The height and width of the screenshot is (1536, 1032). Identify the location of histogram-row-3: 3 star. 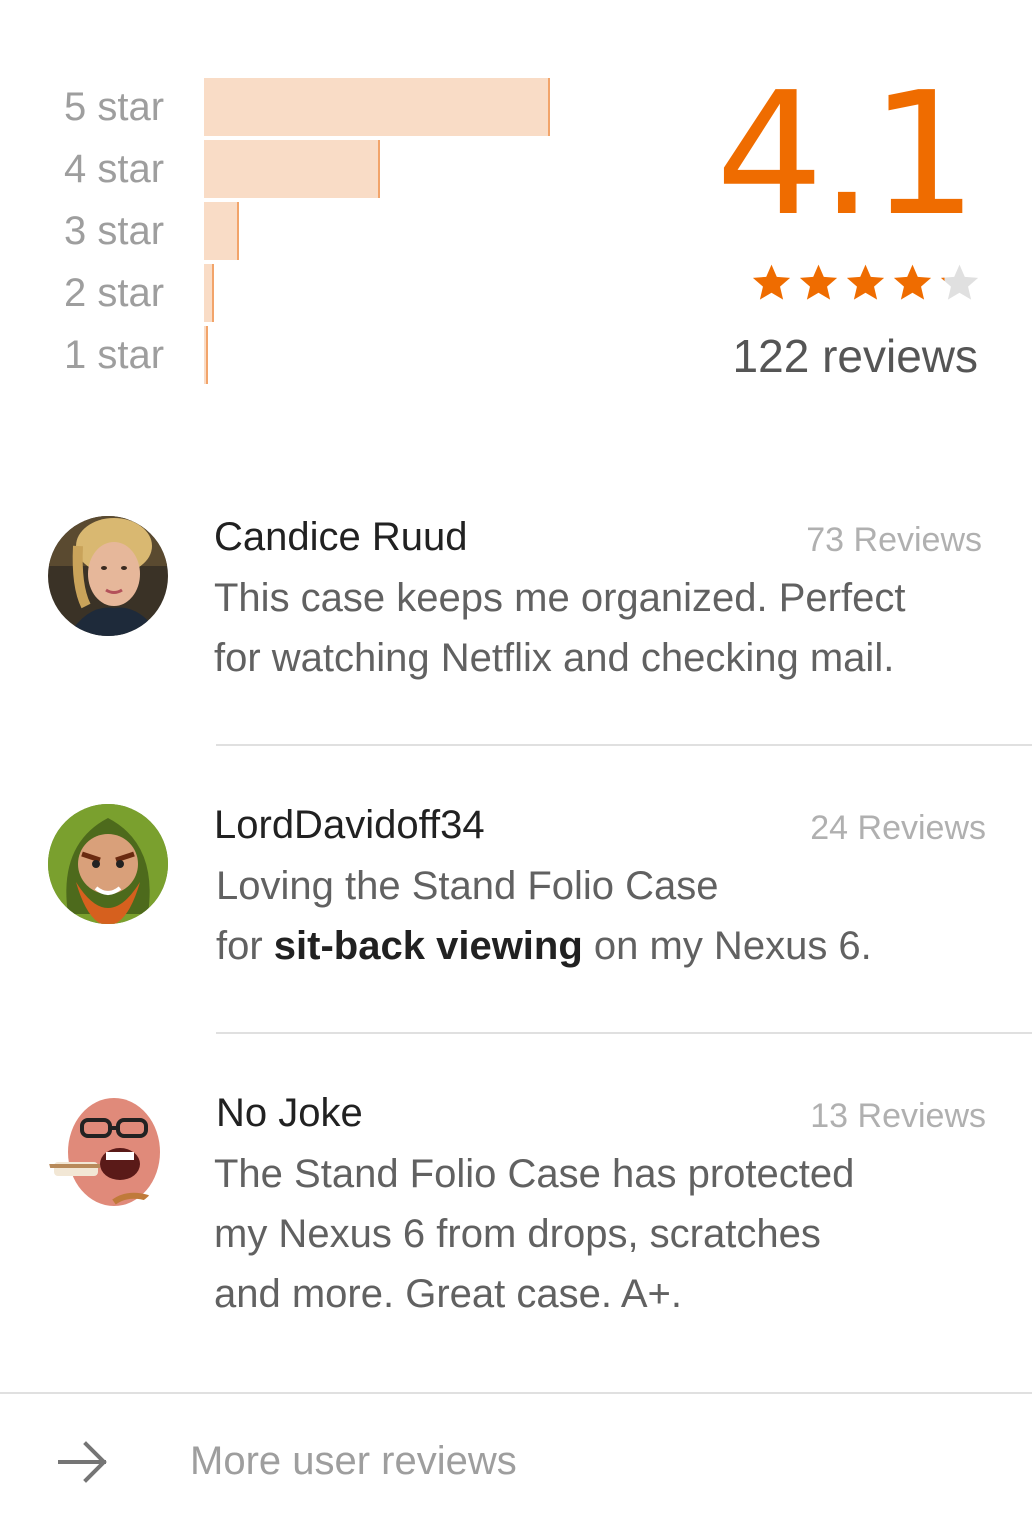
(300, 231).